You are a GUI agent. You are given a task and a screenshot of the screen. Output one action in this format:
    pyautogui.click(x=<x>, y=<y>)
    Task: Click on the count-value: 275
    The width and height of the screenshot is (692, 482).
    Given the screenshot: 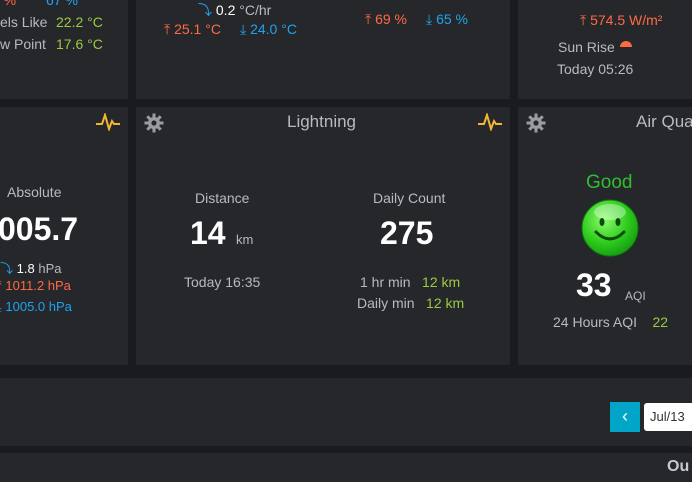 What is the action you would take?
    pyautogui.click(x=407, y=233)
    